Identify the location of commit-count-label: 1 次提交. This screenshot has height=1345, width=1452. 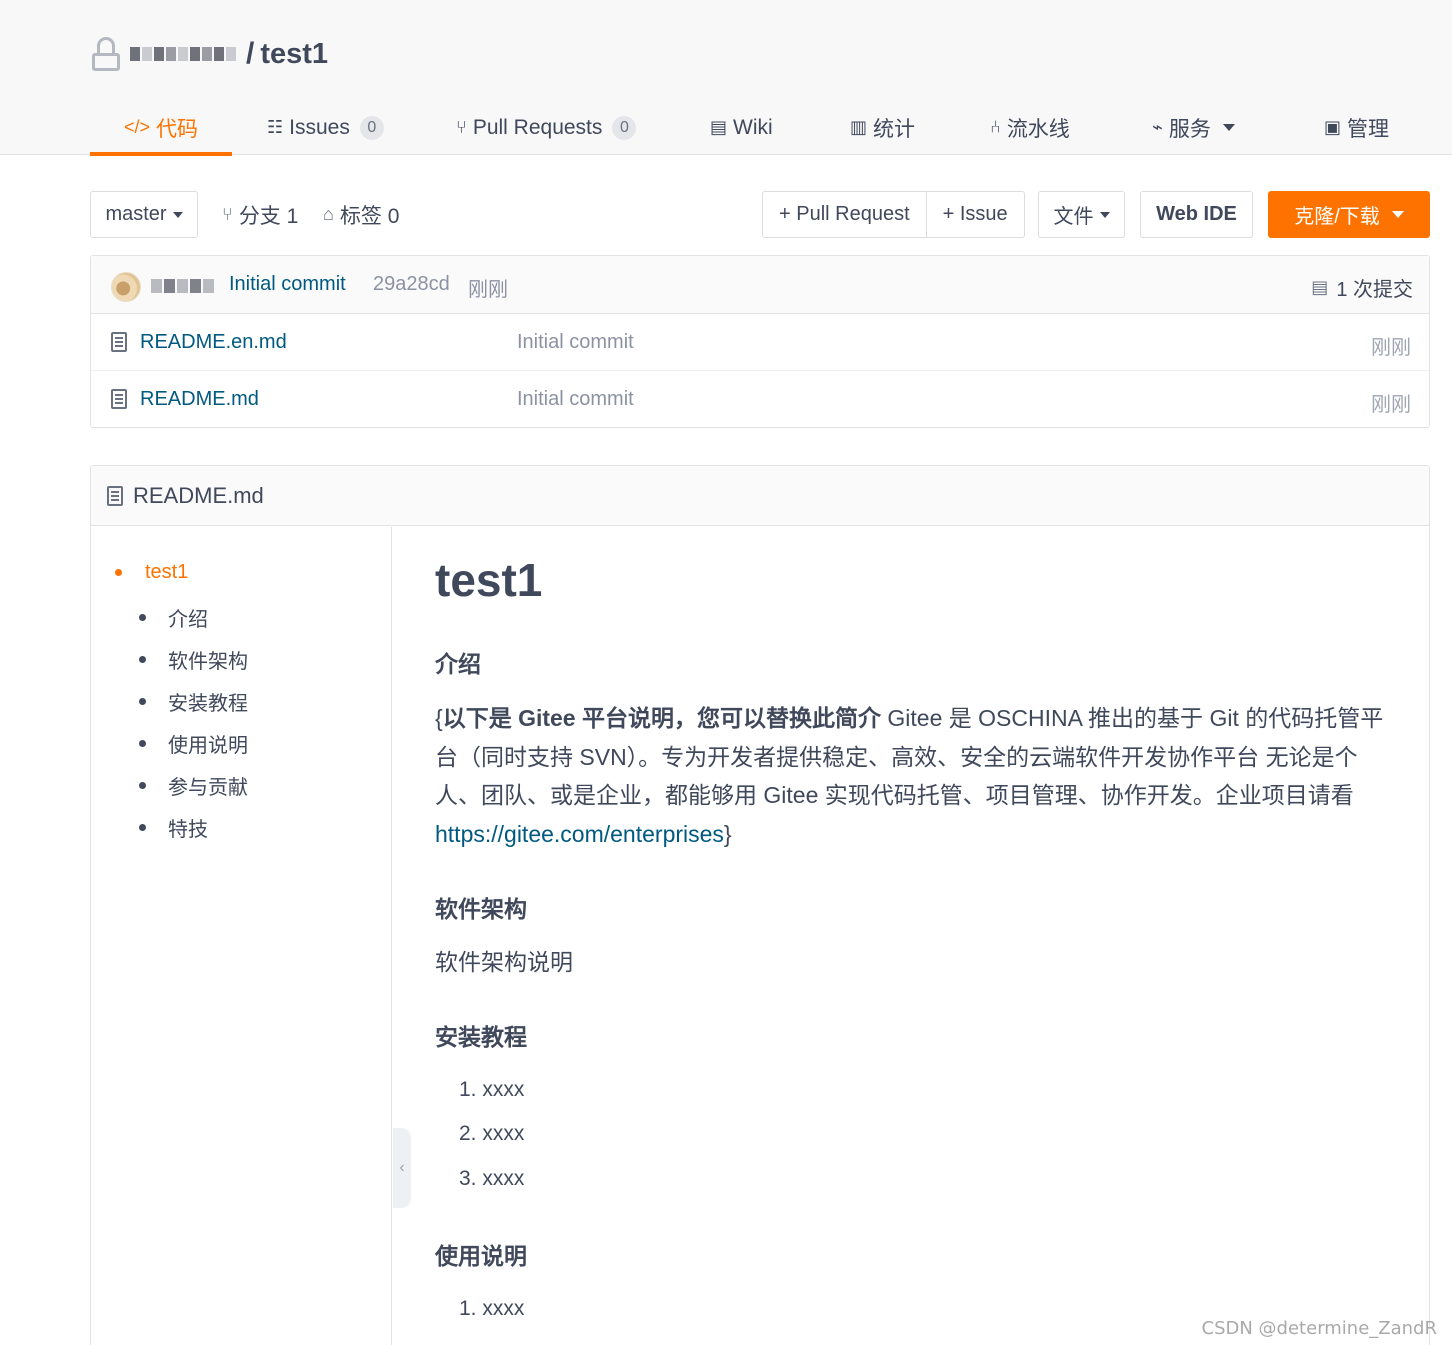
(1374, 290).